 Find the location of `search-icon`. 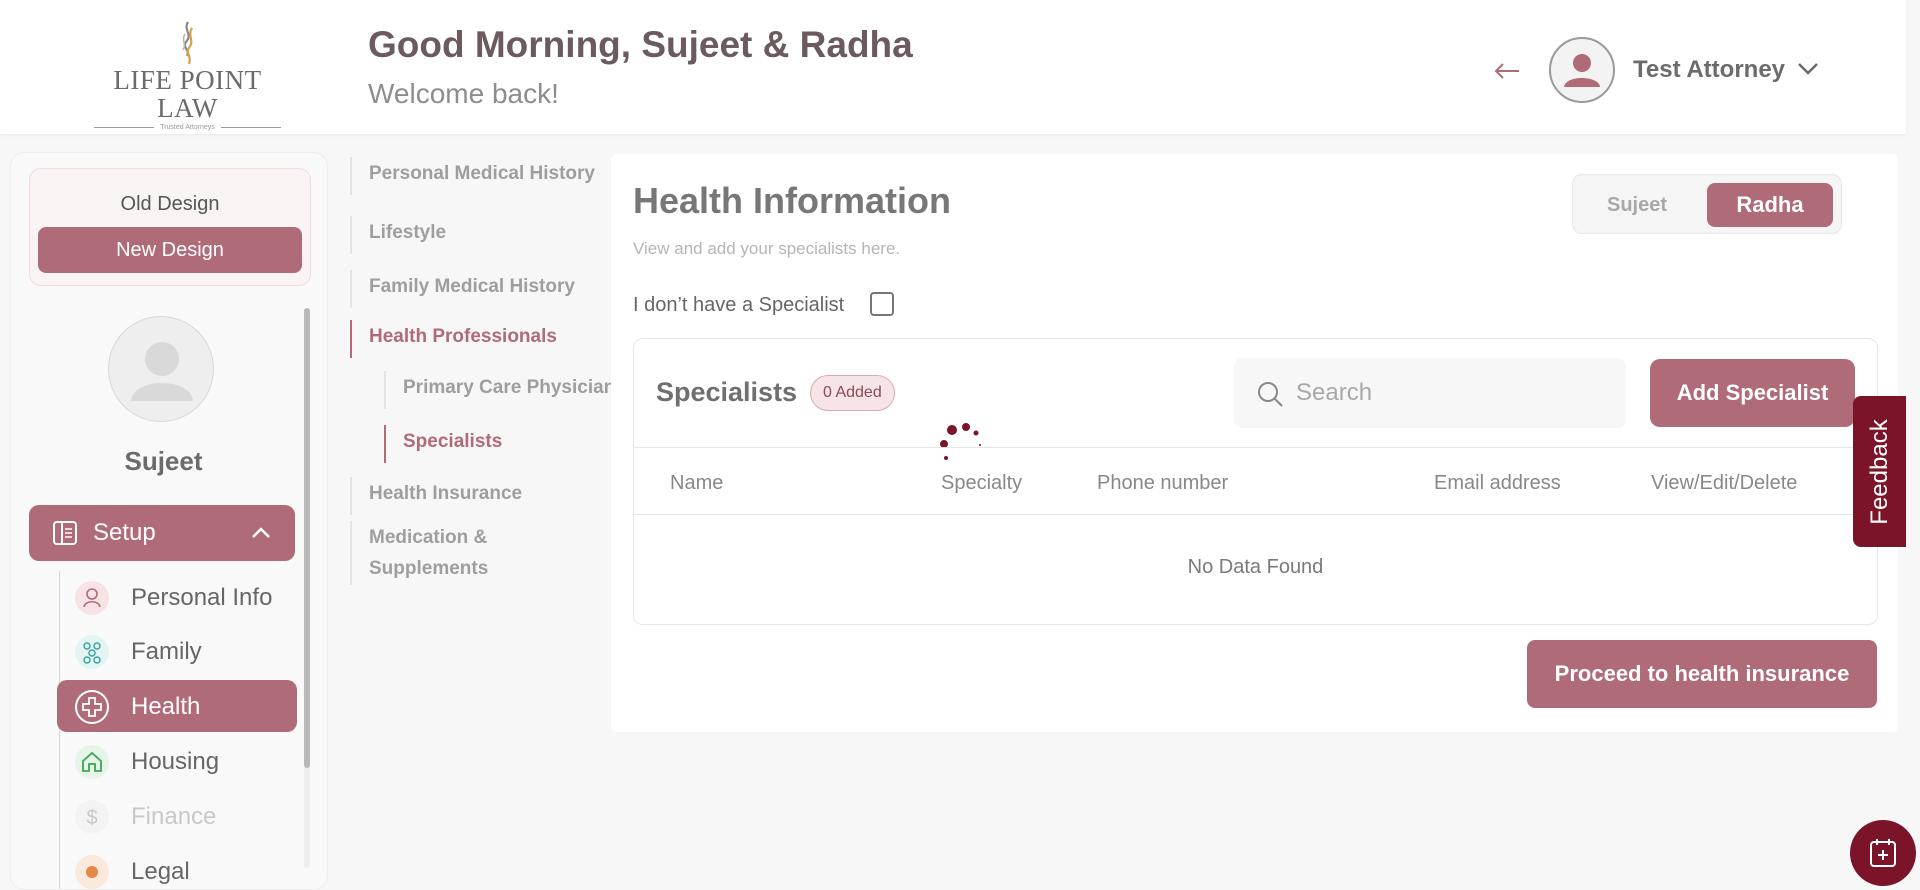

search-icon is located at coordinates (1270, 394).